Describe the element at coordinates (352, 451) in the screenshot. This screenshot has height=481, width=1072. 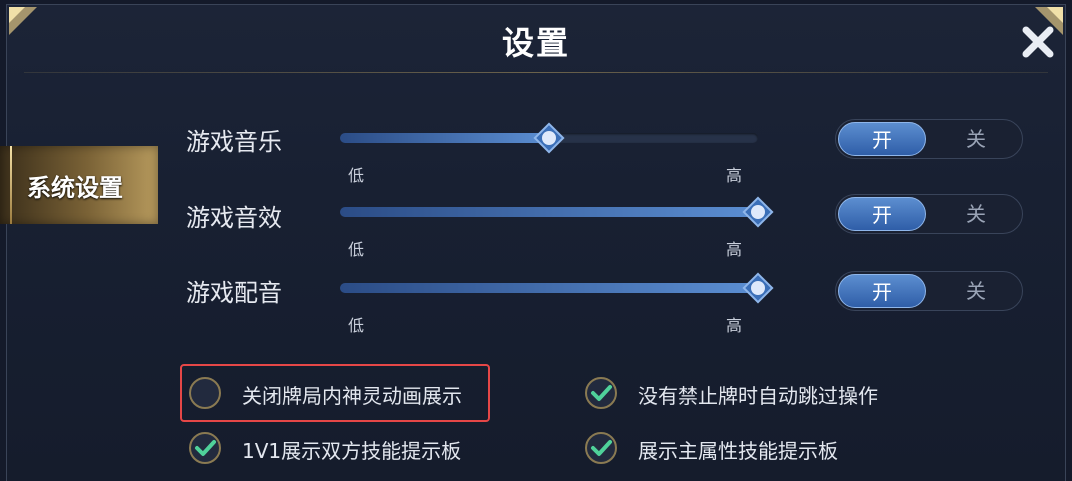
I see `option-label: 1V1展示双方技能提示板` at that location.